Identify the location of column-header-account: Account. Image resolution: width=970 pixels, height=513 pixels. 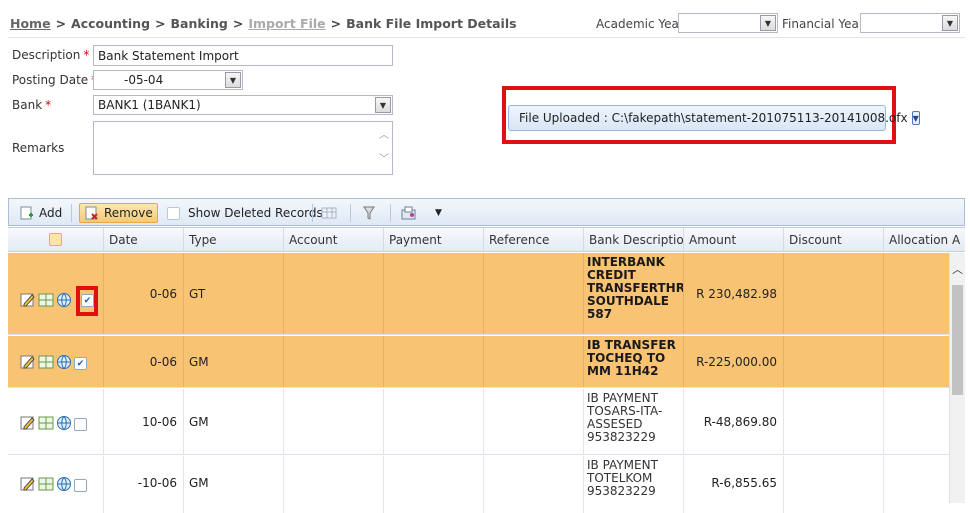
(333, 240).